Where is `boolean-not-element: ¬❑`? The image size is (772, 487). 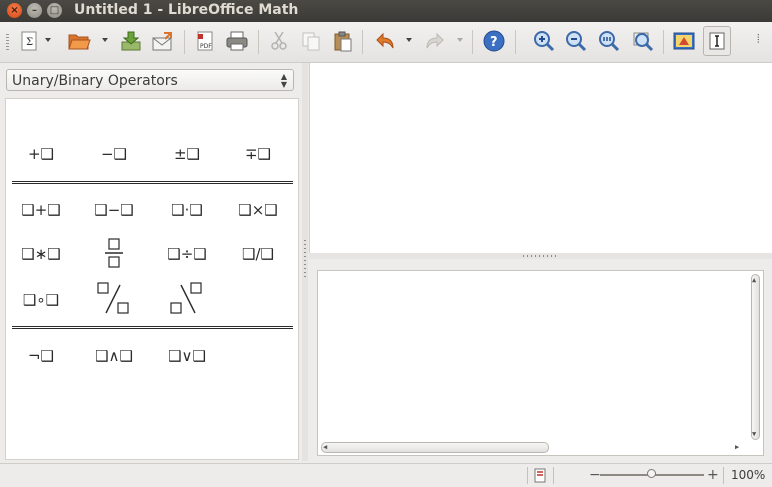 boolean-not-element: ¬❑ is located at coordinates (41, 356).